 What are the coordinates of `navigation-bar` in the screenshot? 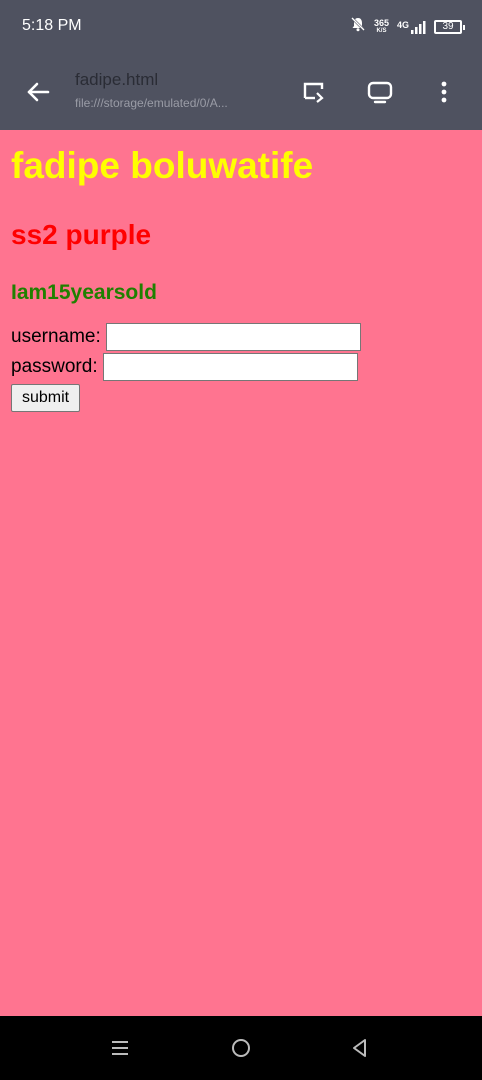 It's located at (241, 1048).